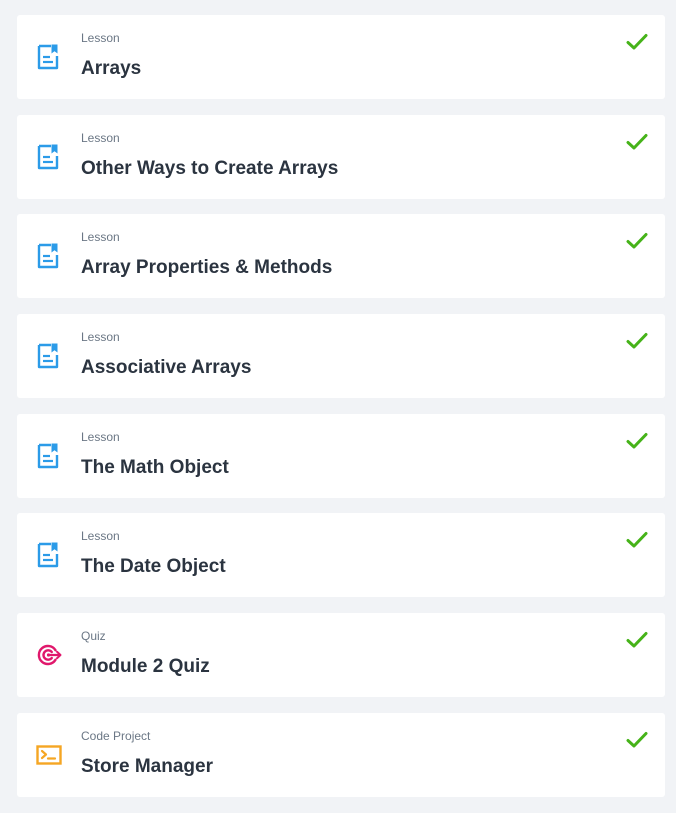 This screenshot has height=813, width=676. Describe the element at coordinates (49, 755) in the screenshot. I see `code-terminal-icon` at that location.